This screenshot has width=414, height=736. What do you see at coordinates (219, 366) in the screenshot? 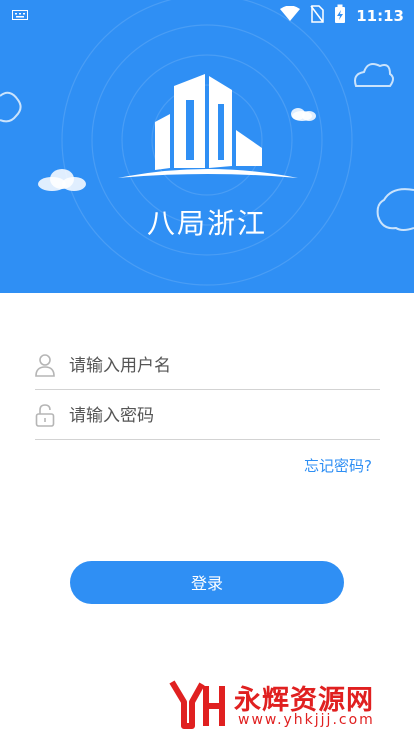
I see `username-input` at bounding box center [219, 366].